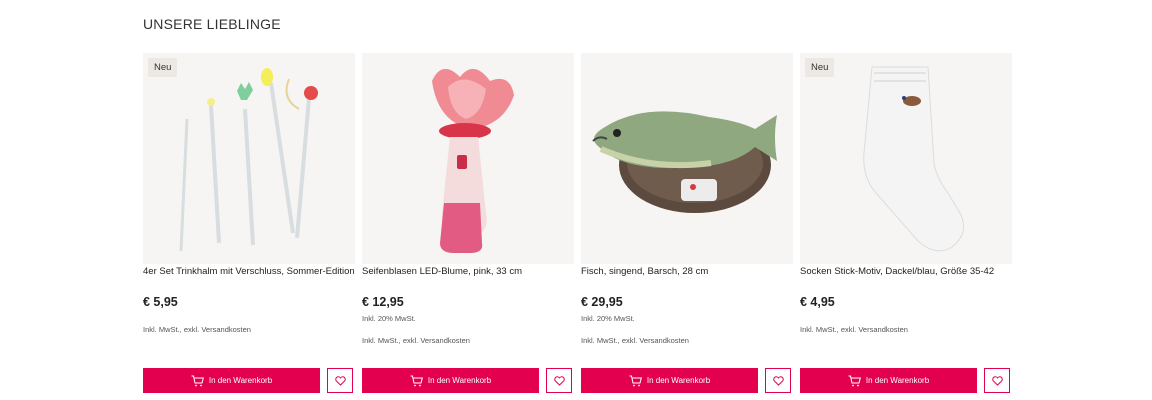 The width and height of the screenshot is (1152, 400). Describe the element at coordinates (687, 271) in the screenshot. I see `product-name: Fisch, singend, Barsch, 28 cm` at that location.